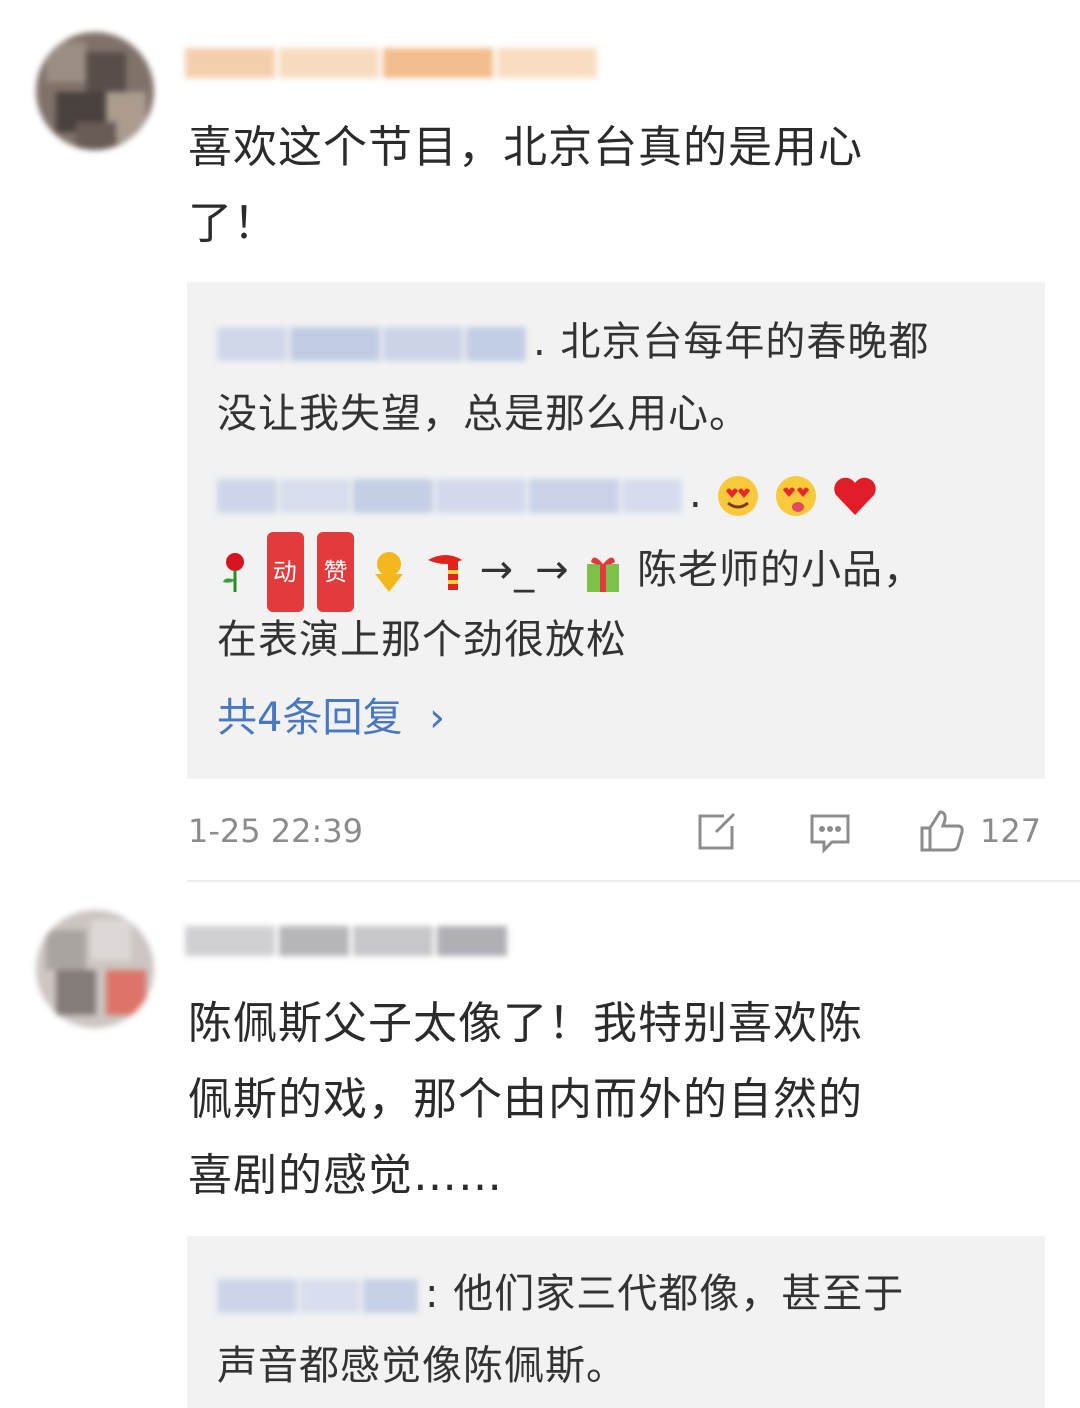  I want to click on tongue-heart-emoji-icon, so click(796, 496).